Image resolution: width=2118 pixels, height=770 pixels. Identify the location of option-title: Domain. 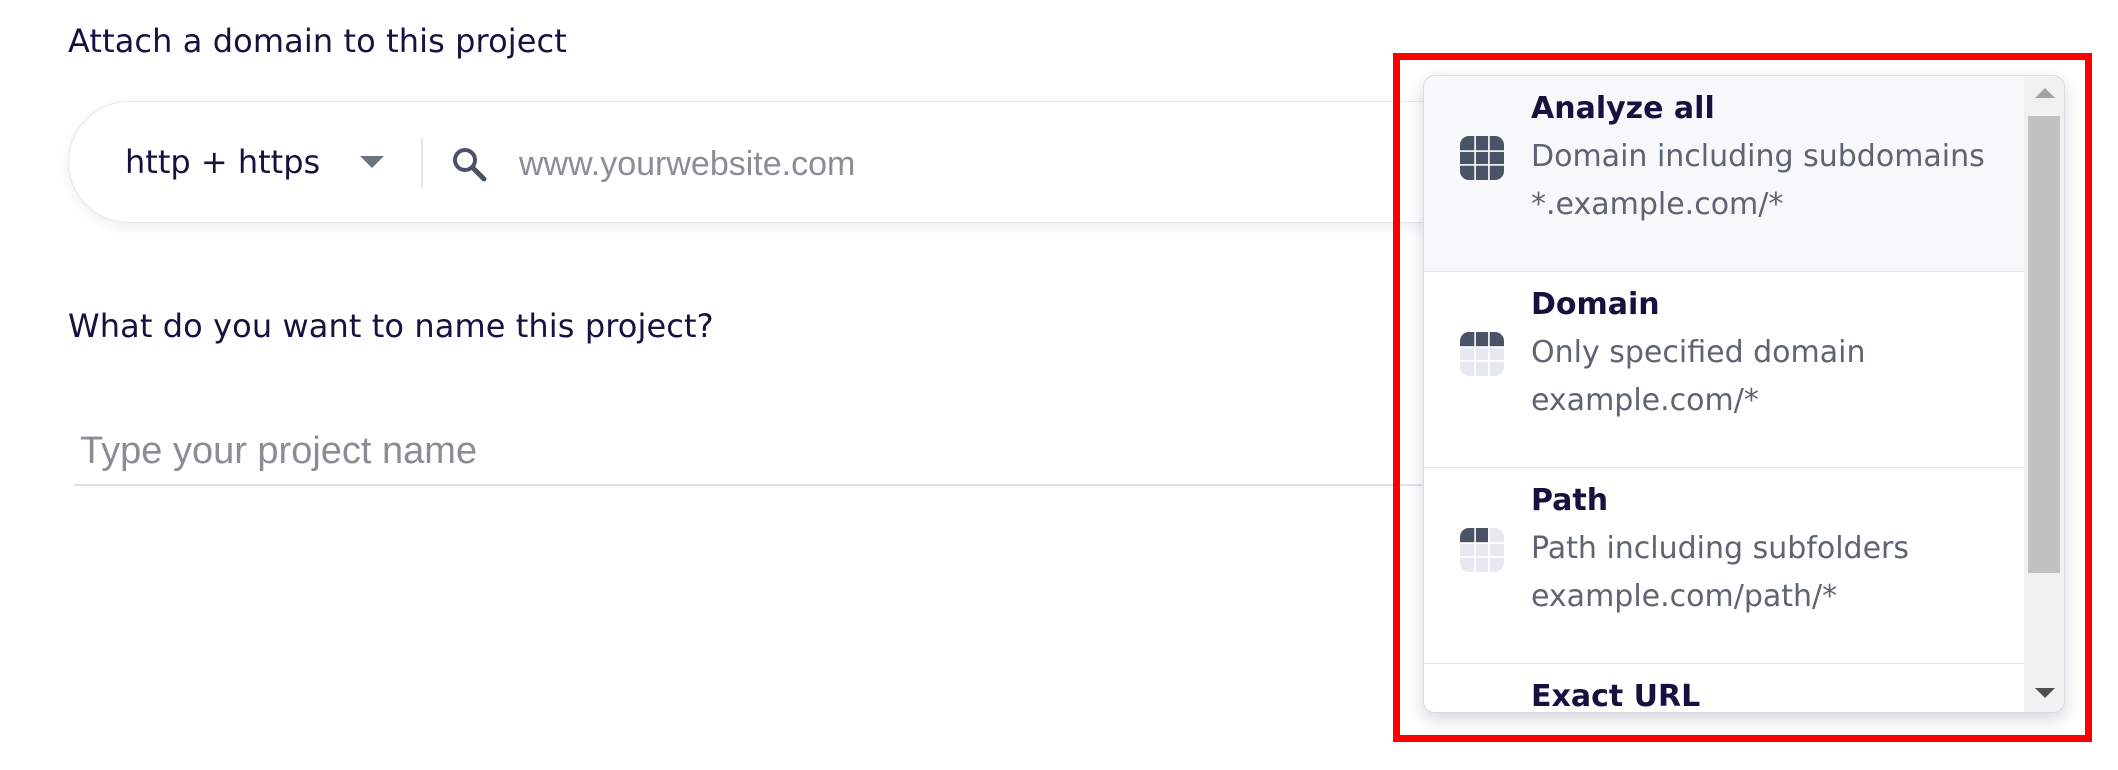
(1595, 304).